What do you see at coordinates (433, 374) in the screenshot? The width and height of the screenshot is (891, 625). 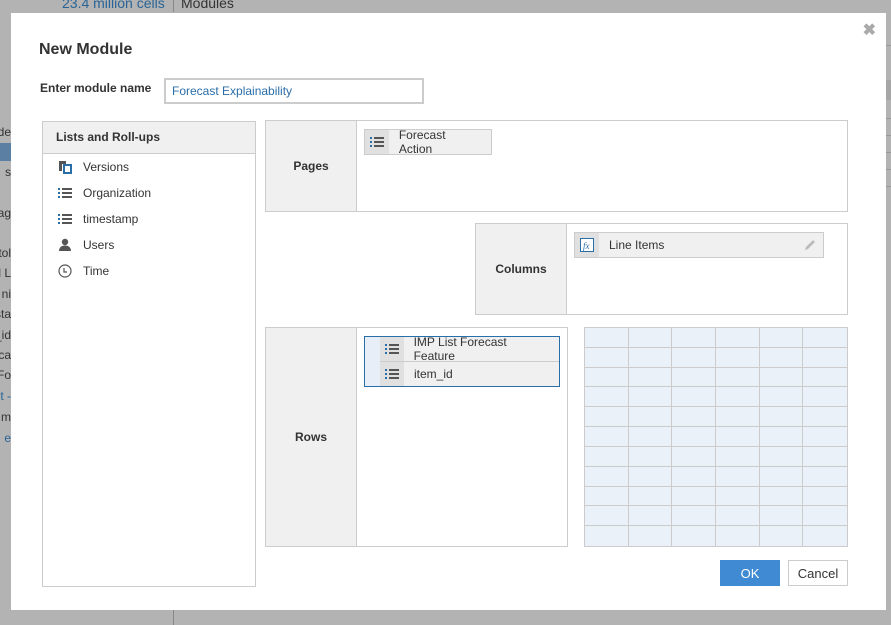 I see `chip-label: item_id` at bounding box center [433, 374].